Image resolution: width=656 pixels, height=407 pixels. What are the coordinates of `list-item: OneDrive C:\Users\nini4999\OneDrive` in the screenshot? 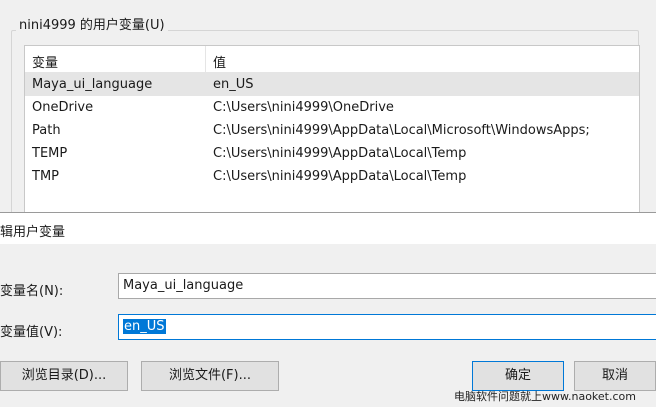 It's located at (332, 107).